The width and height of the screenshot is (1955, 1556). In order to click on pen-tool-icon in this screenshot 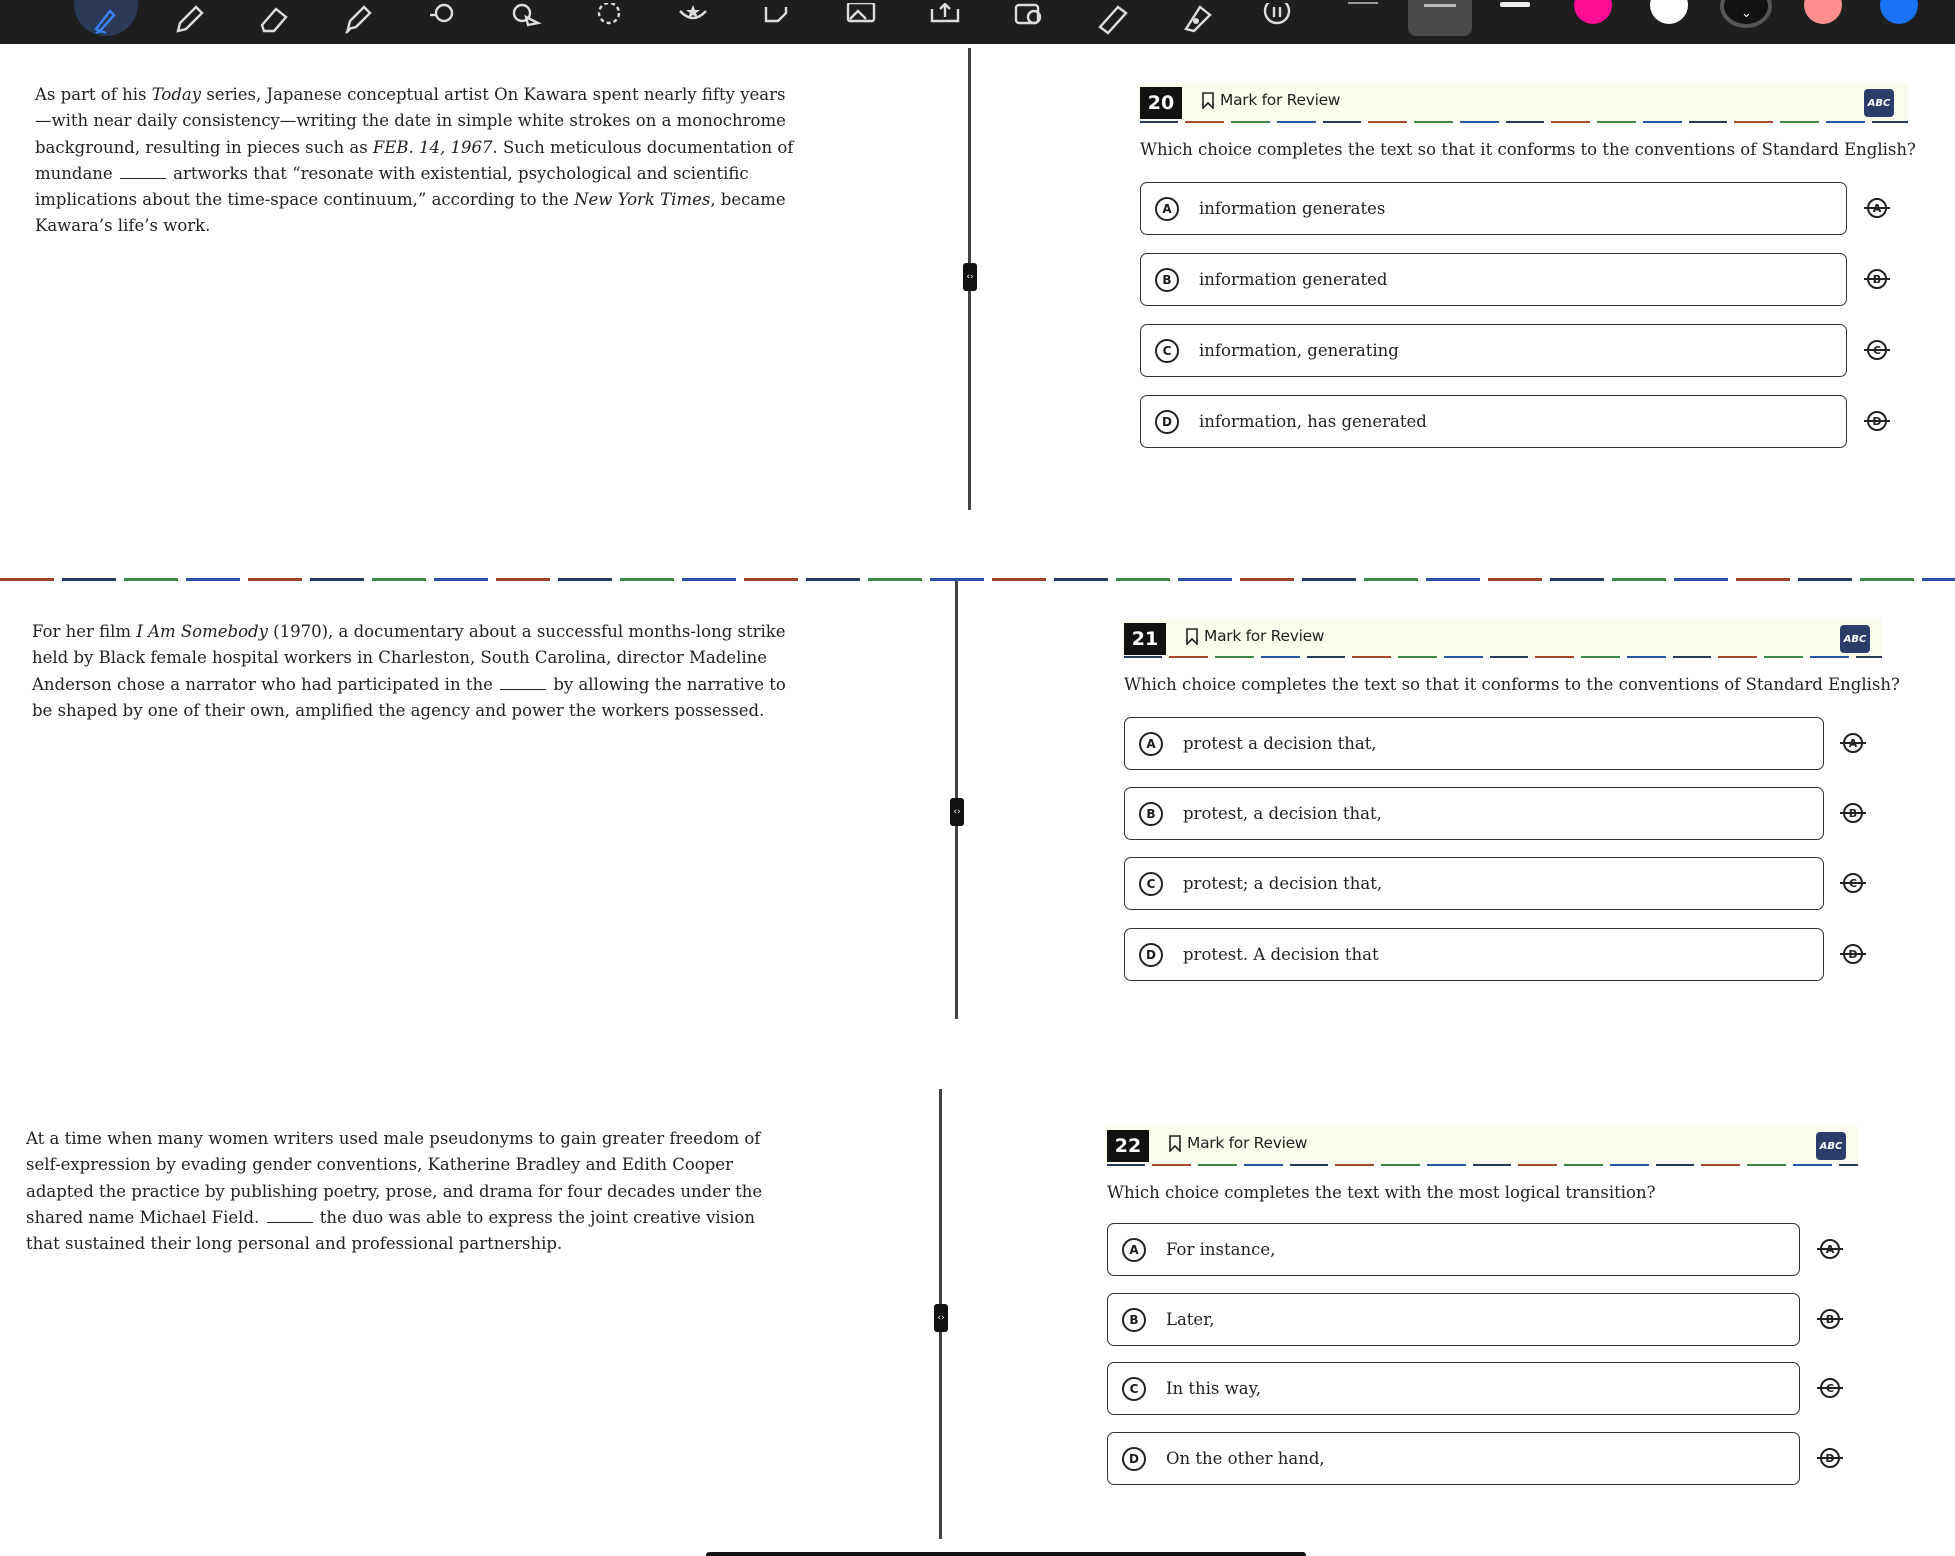, I will do `click(105, 20)`.